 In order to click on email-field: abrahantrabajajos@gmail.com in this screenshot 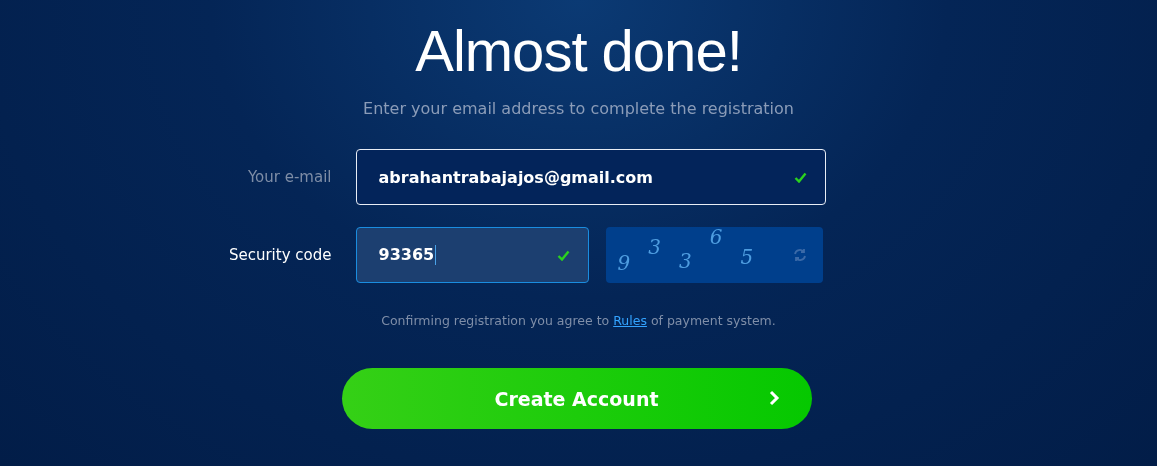, I will do `click(590, 177)`.